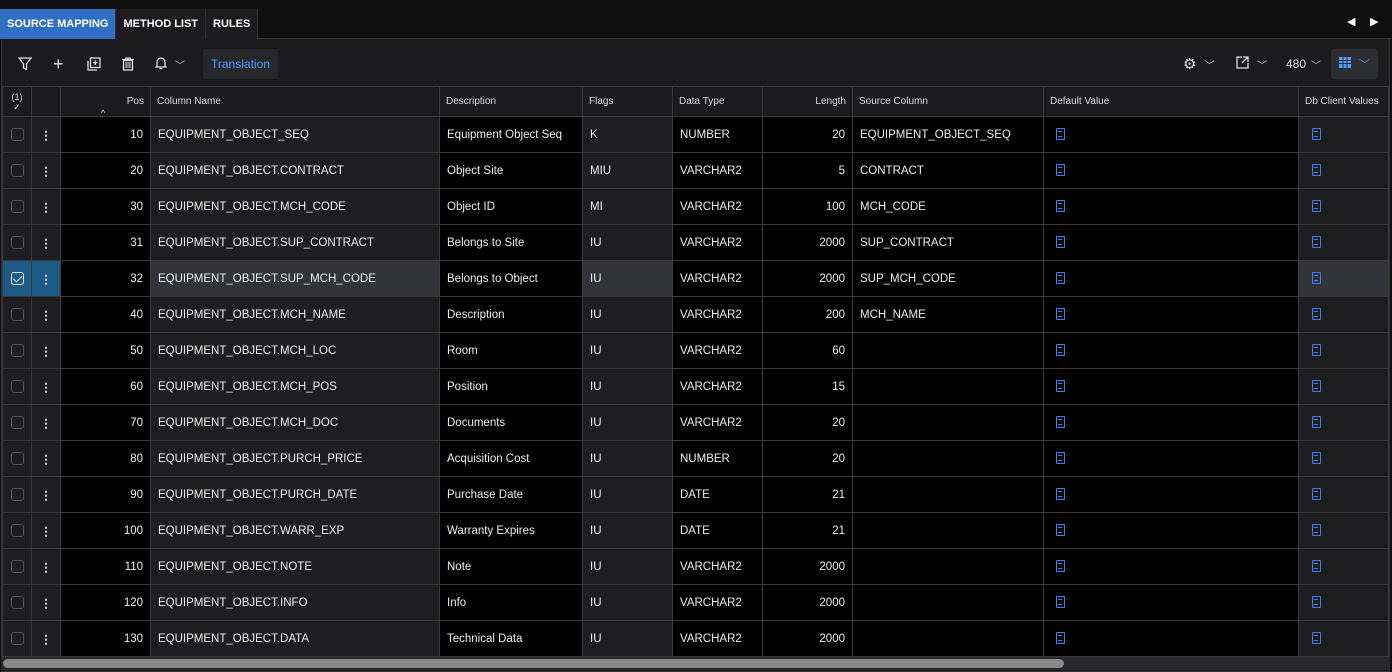  I want to click on cell-column-name: EQUIPMENT_OBJECT.MCH_CODE, so click(295, 206).